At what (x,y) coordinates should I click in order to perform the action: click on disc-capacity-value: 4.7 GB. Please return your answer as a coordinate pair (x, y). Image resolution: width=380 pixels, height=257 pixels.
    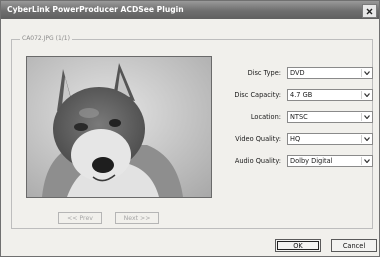
    Looking at the image, I should click on (301, 95).